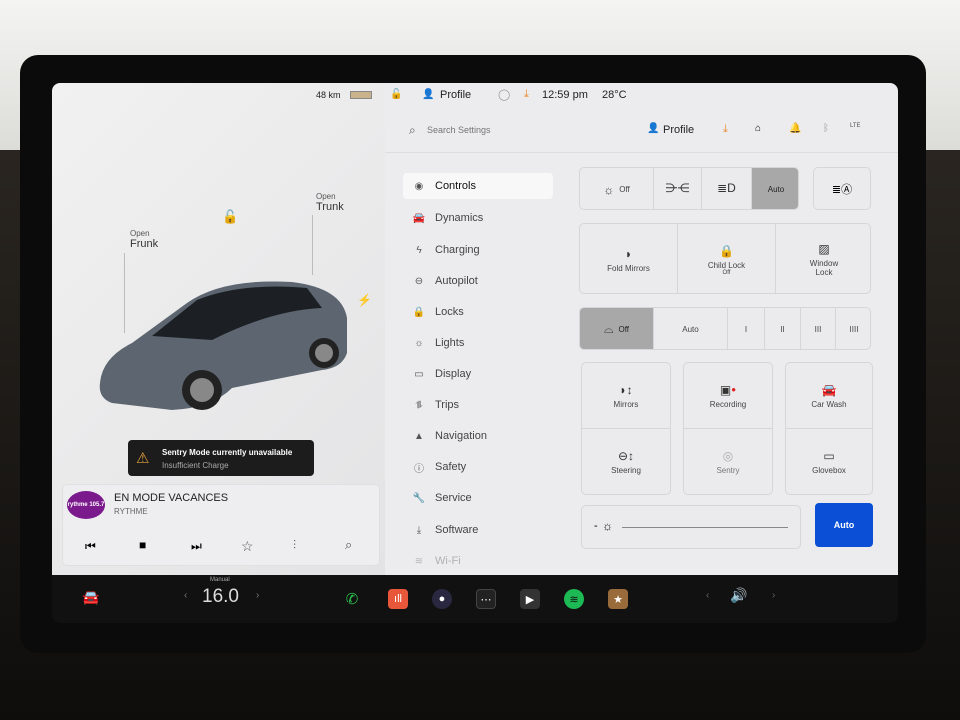 Image resolution: width=960 pixels, height=720 pixels. I want to click on alert-title: Sentry Mode currently unavailable, so click(227, 452).